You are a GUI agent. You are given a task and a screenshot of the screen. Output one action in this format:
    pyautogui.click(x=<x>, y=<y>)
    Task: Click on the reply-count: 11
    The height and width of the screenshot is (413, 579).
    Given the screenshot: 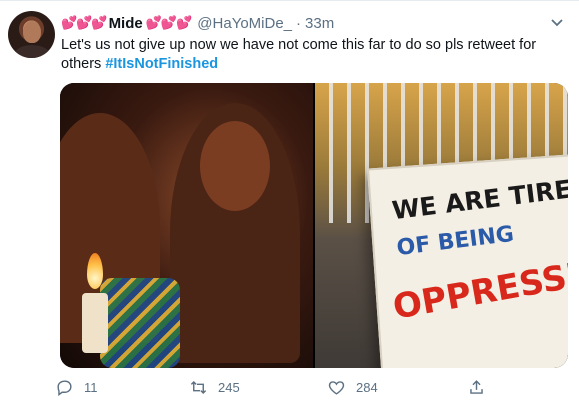 What is the action you would take?
    pyautogui.click(x=91, y=387)
    